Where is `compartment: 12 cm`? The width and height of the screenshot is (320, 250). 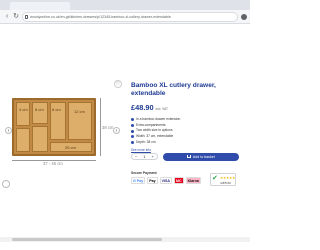
compartment: 12 cm is located at coordinates (80, 121).